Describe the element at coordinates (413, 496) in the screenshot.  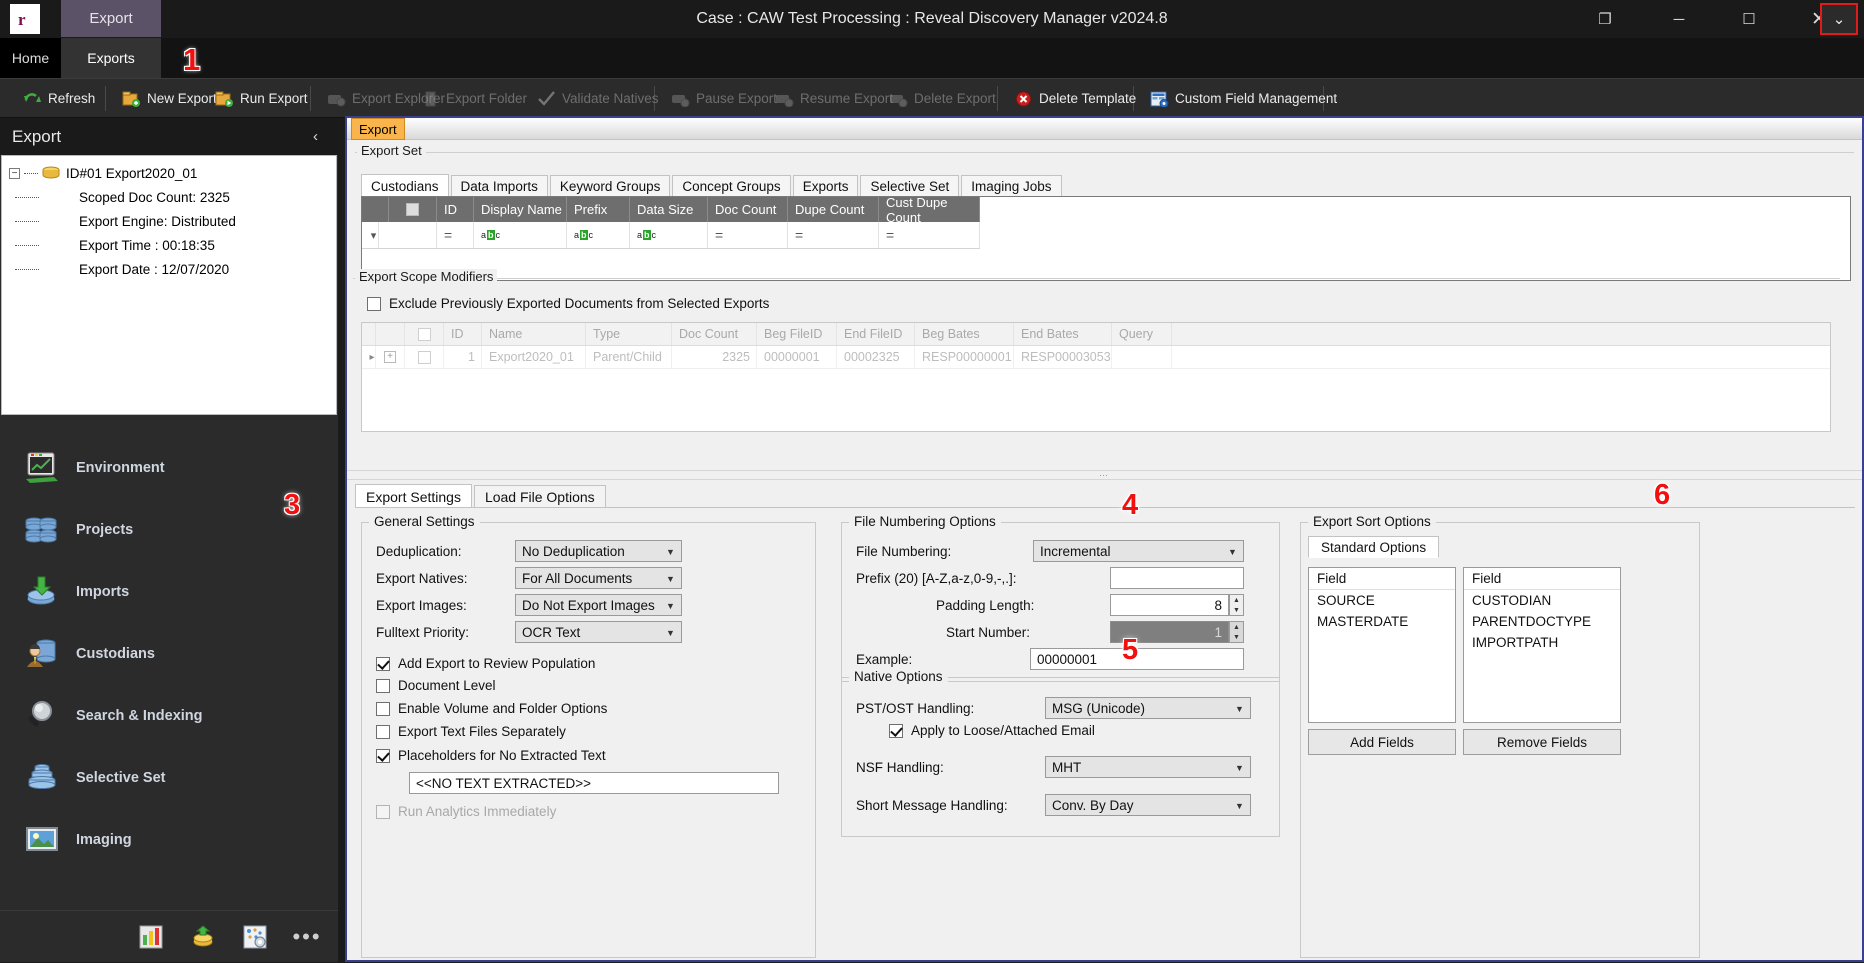
I see `tab-export-settings: Export Settings` at that location.